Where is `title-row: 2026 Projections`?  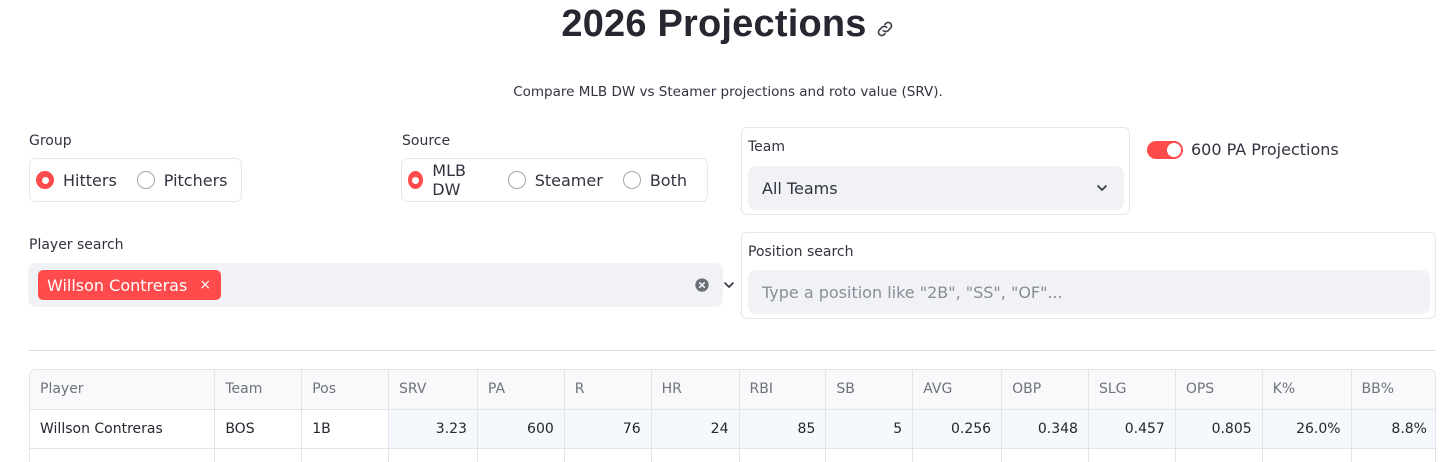 title-row: 2026 Projections is located at coordinates (728, 25).